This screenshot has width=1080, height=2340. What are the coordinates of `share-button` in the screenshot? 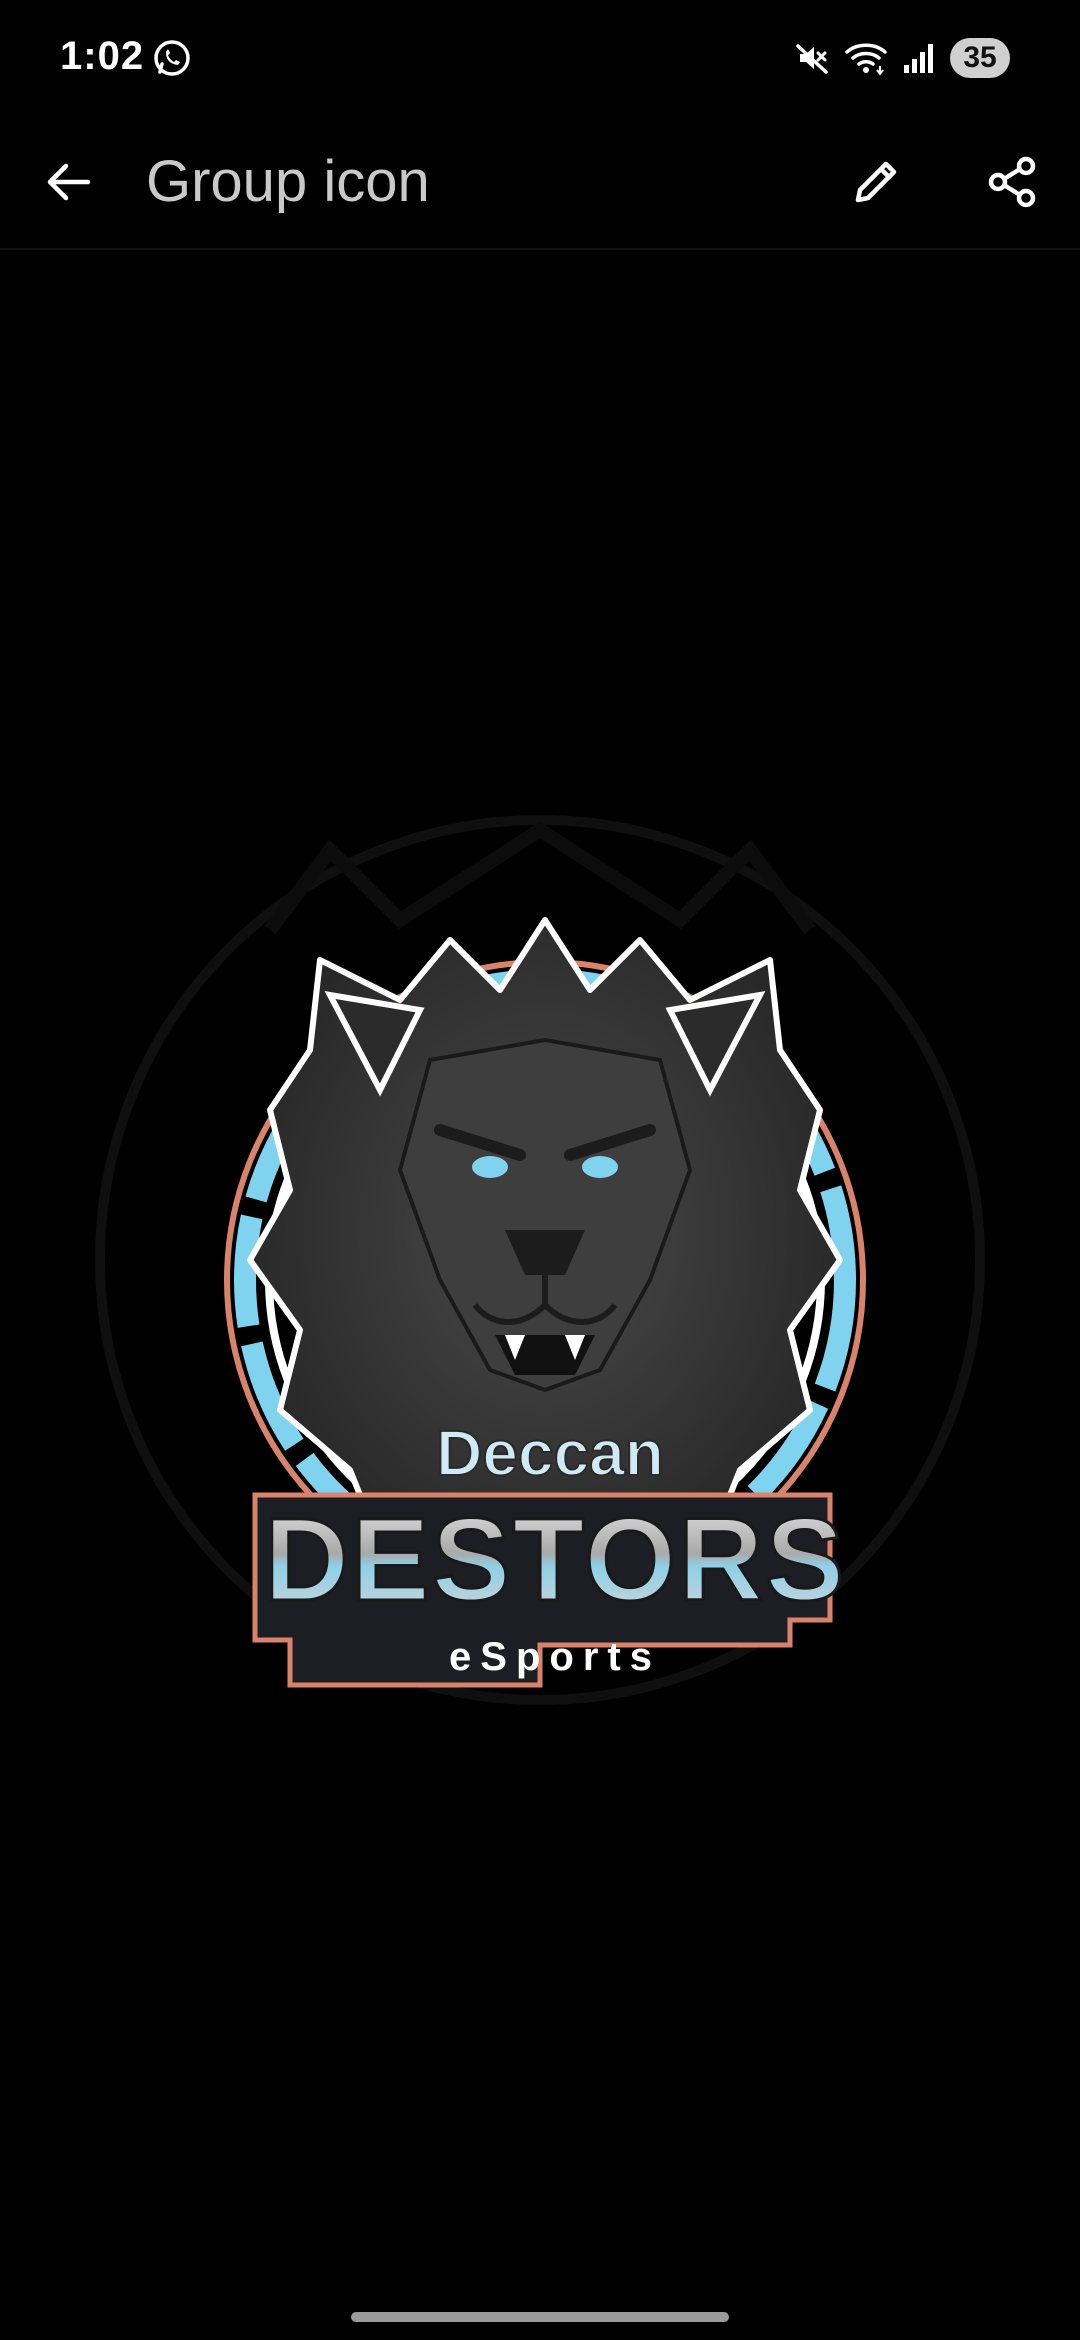 It's located at (1012, 182).